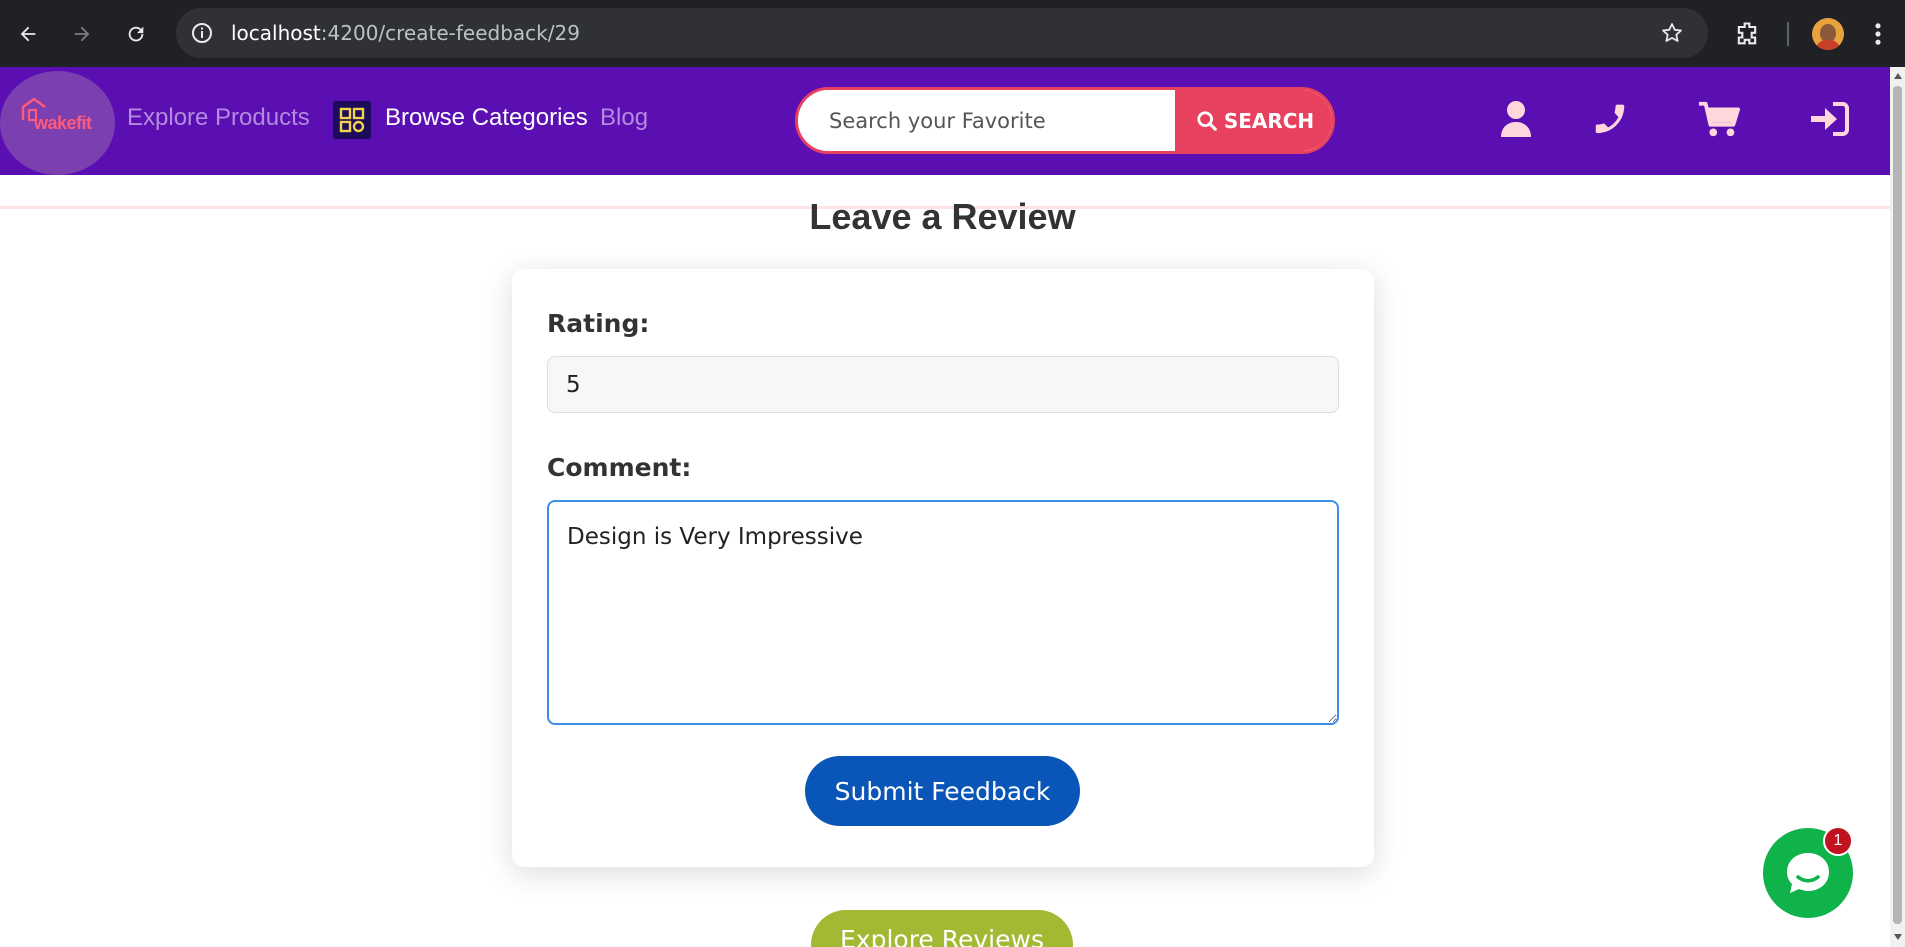 The width and height of the screenshot is (1905, 947). I want to click on phone-icon, so click(1610, 119).